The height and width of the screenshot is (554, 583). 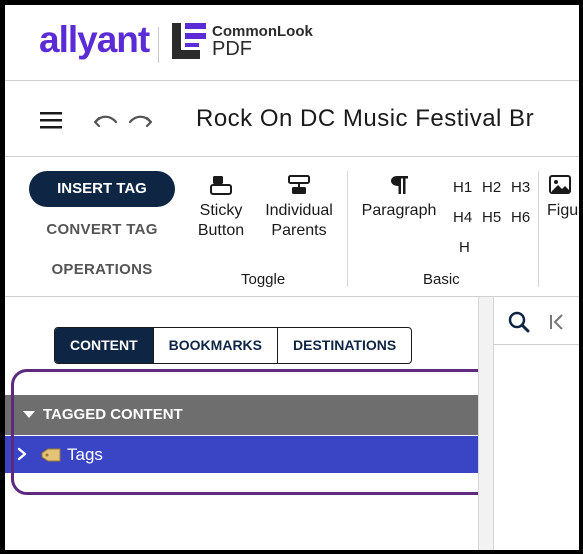 I want to click on individual-parents-icon, so click(x=299, y=184).